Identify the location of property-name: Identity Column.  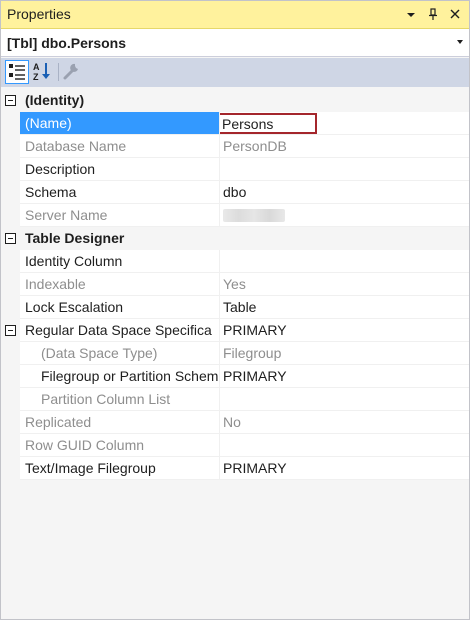
(74, 261).